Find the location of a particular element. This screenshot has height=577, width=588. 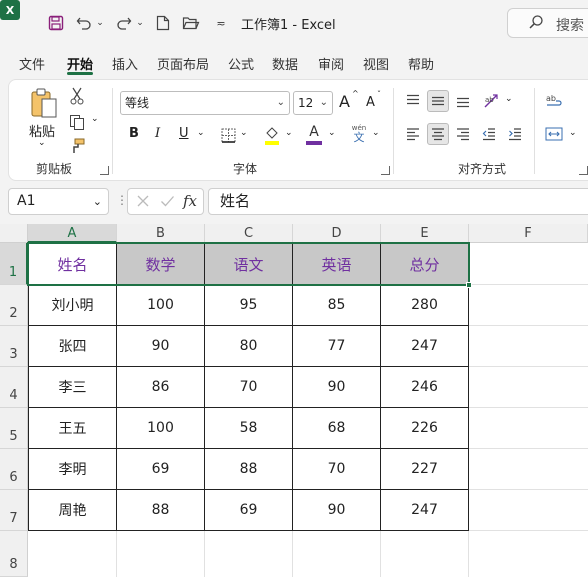

font-name-combo: 等线 ⌄ is located at coordinates (205, 103).